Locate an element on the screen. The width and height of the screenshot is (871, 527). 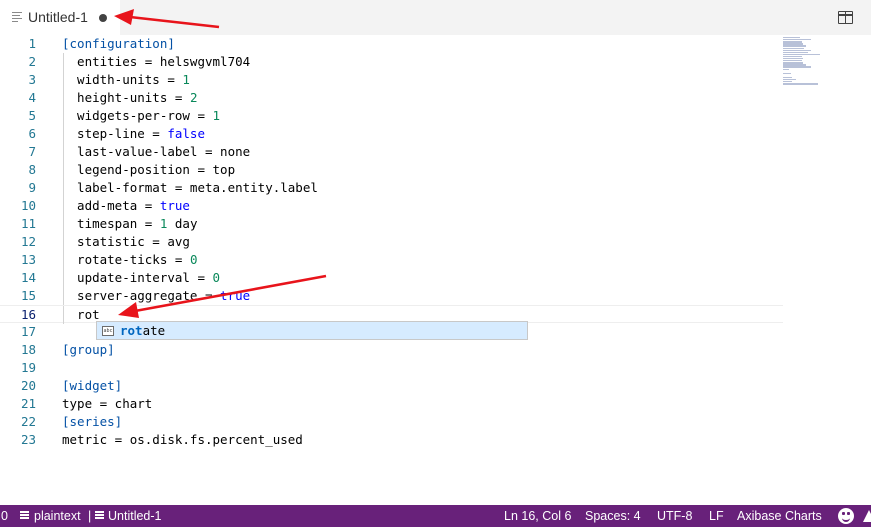
line-code: update-interval = 0 is located at coordinates (141, 278).